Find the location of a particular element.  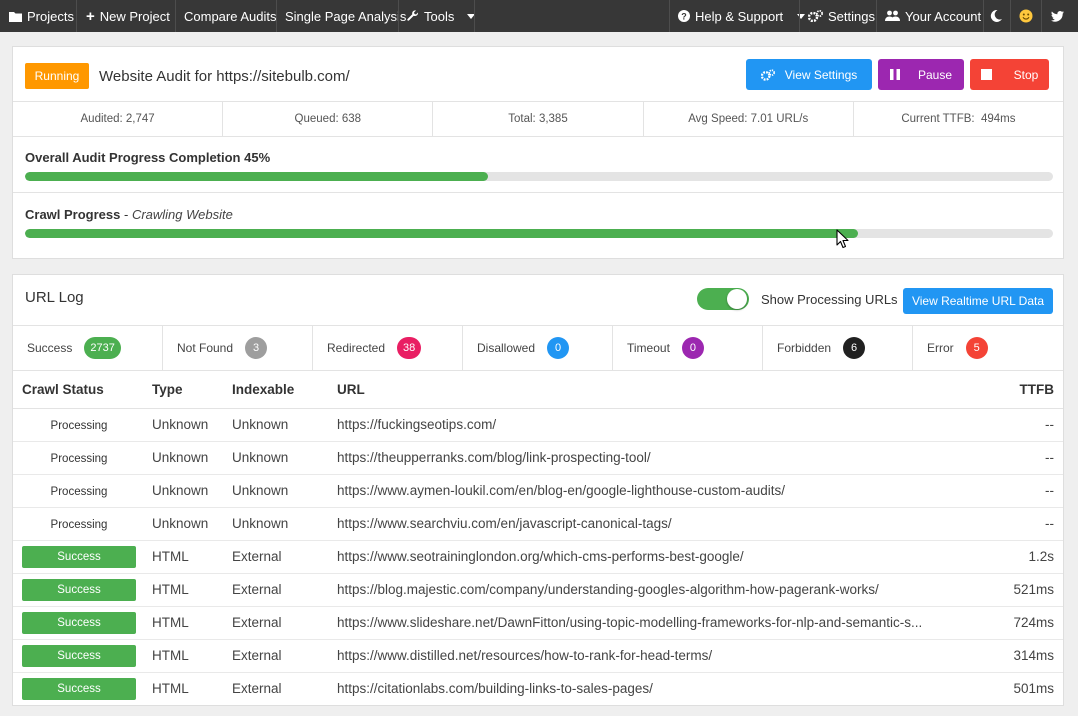

cogs-icon is located at coordinates (815, 16).